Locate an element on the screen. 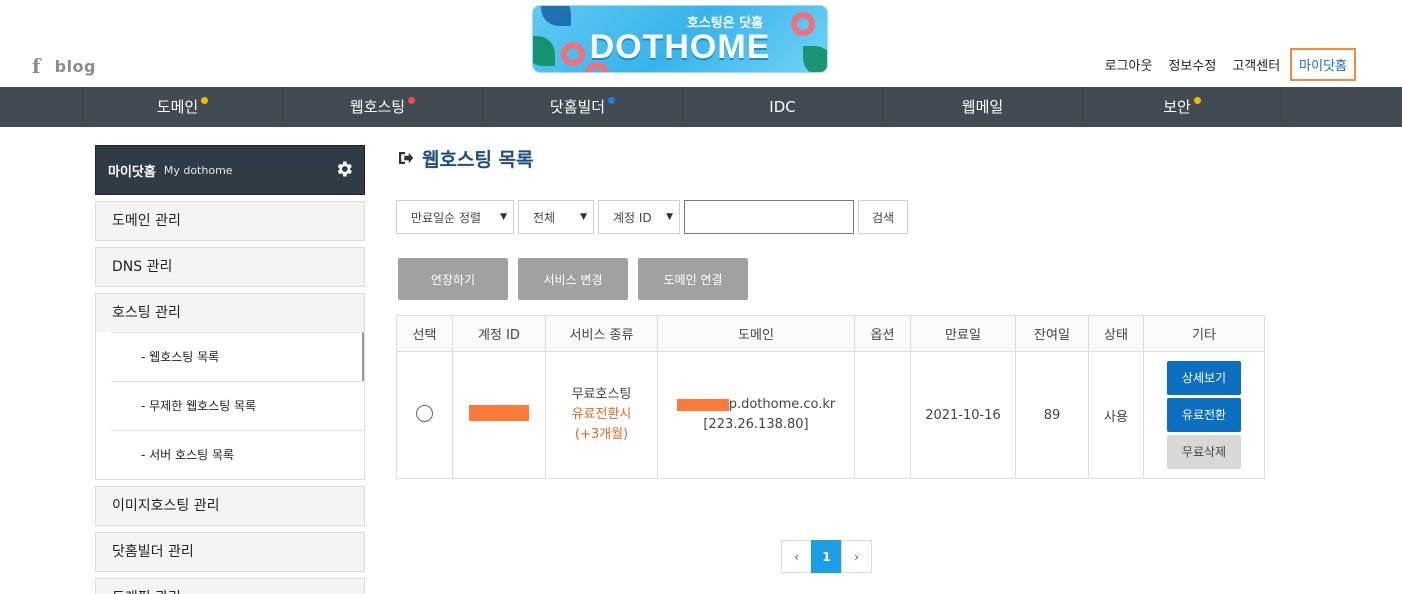 The height and width of the screenshot is (594, 1402). sidebar-subitem-web-hosting-list: - 웹호스팅 목록 is located at coordinates (237, 356).